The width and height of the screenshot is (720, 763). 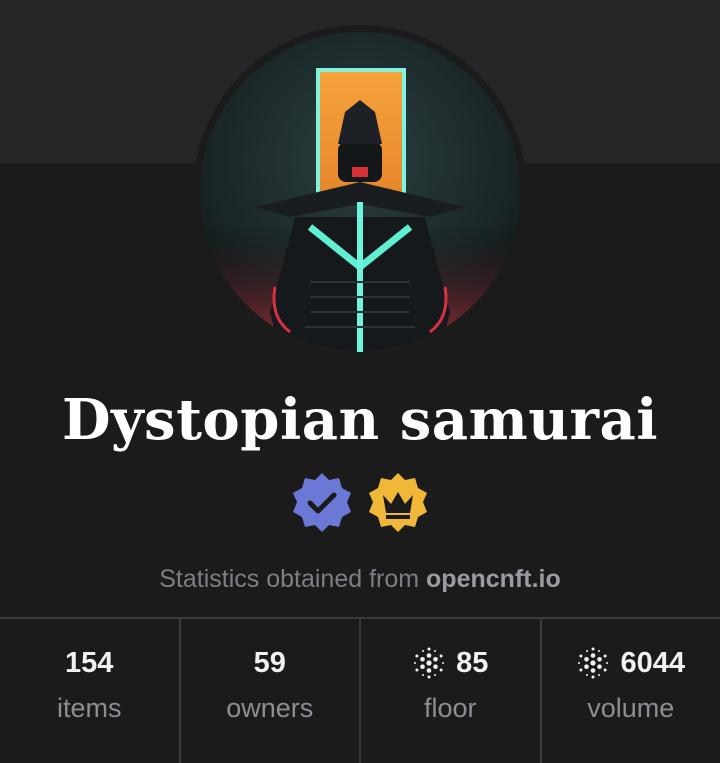 What do you see at coordinates (398, 506) in the screenshot?
I see `crown-badge-icon` at bounding box center [398, 506].